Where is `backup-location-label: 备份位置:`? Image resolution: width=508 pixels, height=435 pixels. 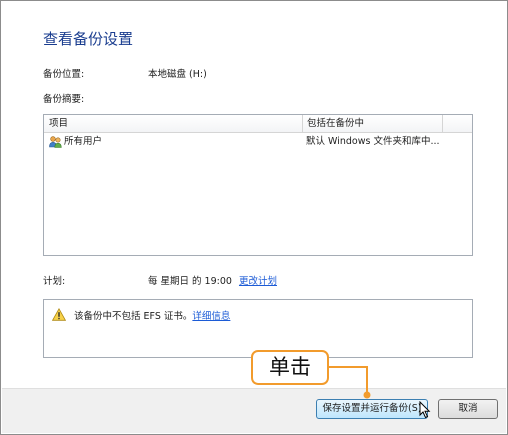 backup-location-label: 备份位置: is located at coordinates (64, 74).